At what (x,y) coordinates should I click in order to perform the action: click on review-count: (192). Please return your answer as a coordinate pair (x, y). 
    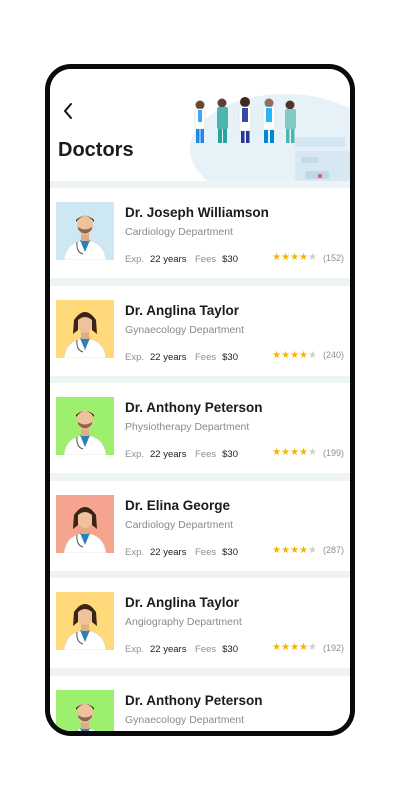
    Looking at the image, I should click on (333, 647).